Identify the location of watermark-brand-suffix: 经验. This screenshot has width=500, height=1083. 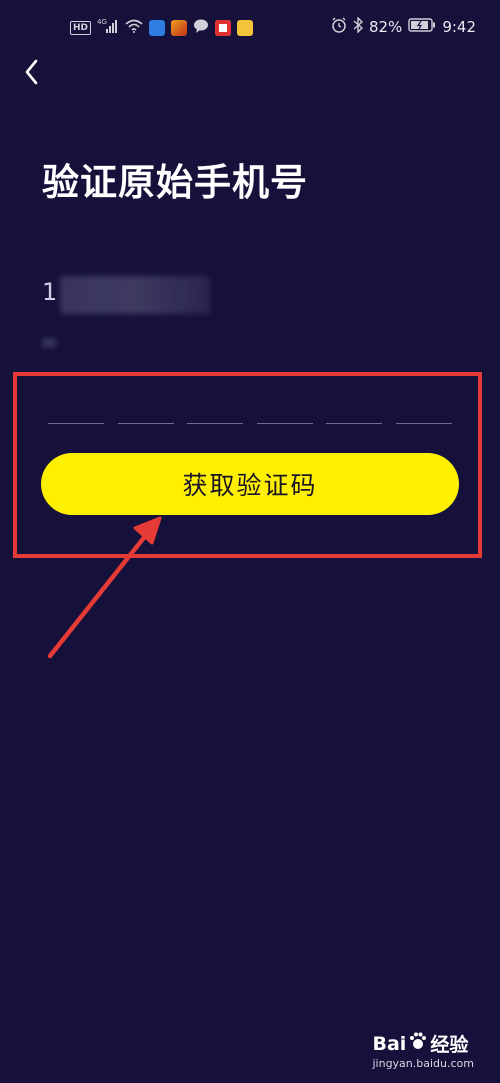
(449, 1045).